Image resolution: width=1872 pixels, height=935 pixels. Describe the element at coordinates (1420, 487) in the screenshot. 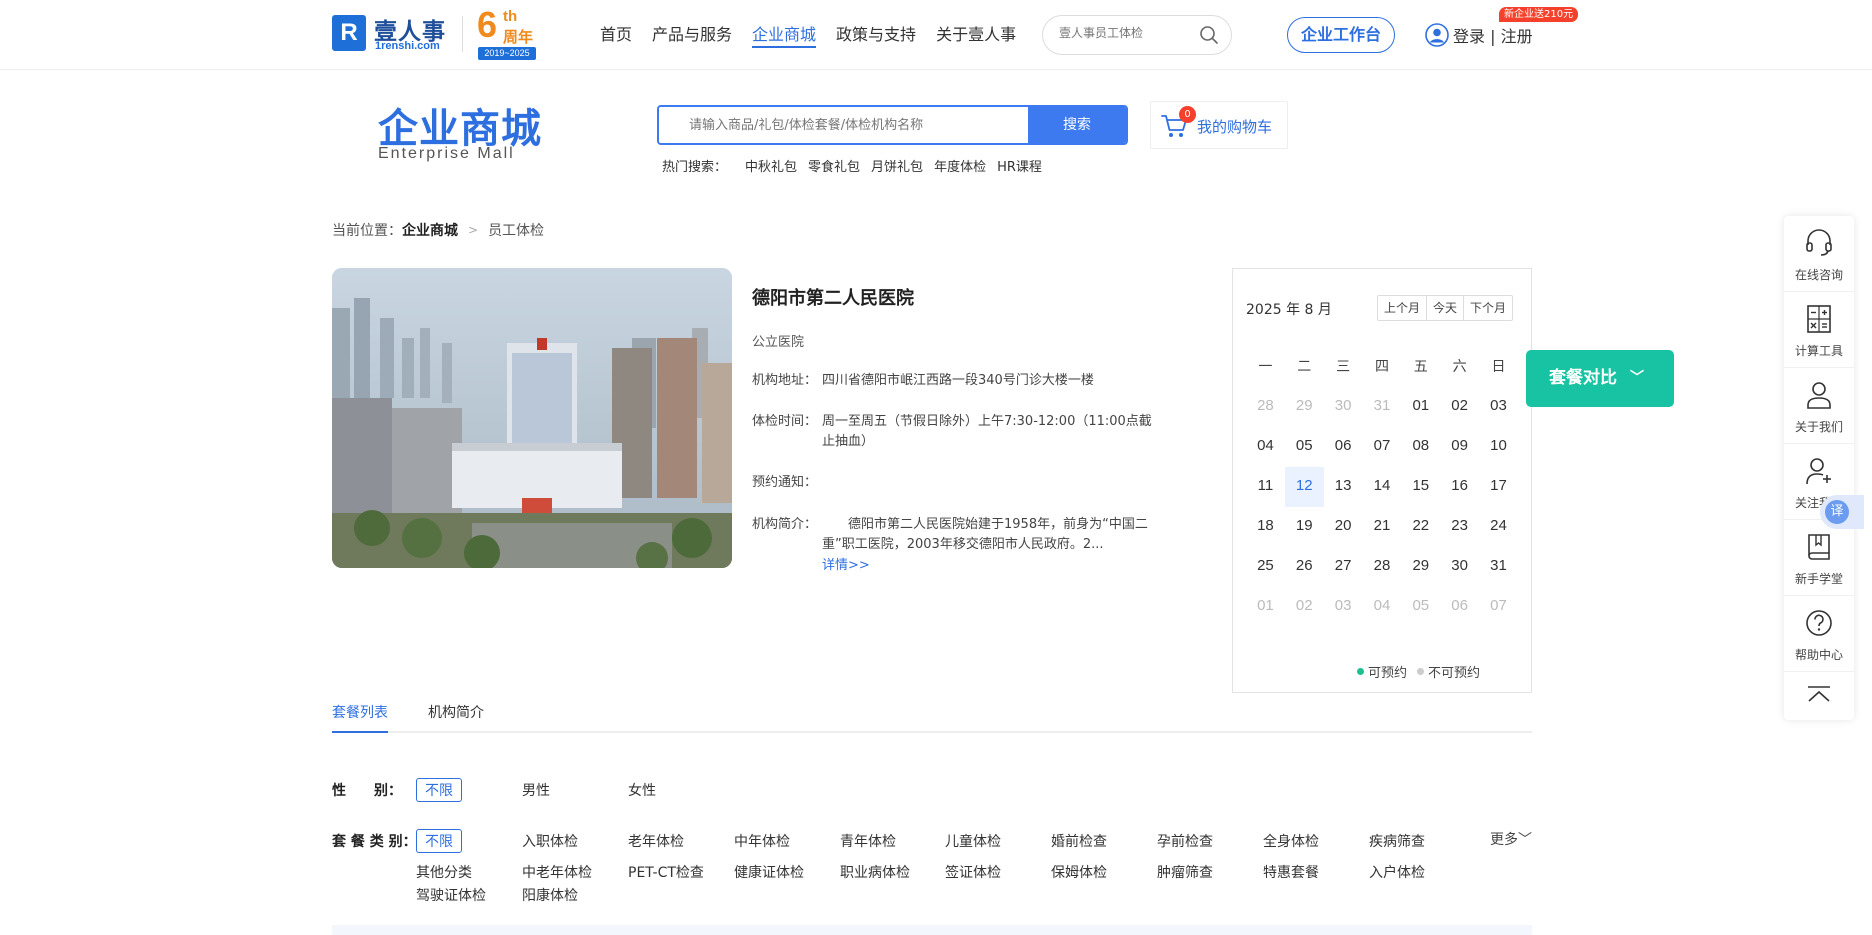

I see `calendar-day: 15` at that location.